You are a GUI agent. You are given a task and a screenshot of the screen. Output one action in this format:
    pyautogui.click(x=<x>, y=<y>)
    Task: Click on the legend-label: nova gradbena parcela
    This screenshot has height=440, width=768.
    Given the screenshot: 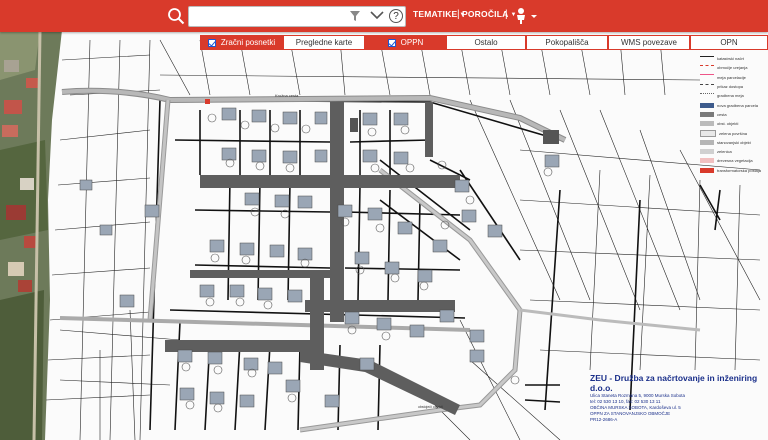 What is the action you would take?
    pyautogui.click(x=737, y=105)
    